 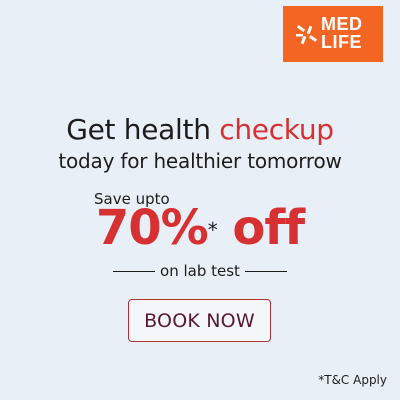 I want to click on offer-detail-text: on lab test, so click(x=200, y=271).